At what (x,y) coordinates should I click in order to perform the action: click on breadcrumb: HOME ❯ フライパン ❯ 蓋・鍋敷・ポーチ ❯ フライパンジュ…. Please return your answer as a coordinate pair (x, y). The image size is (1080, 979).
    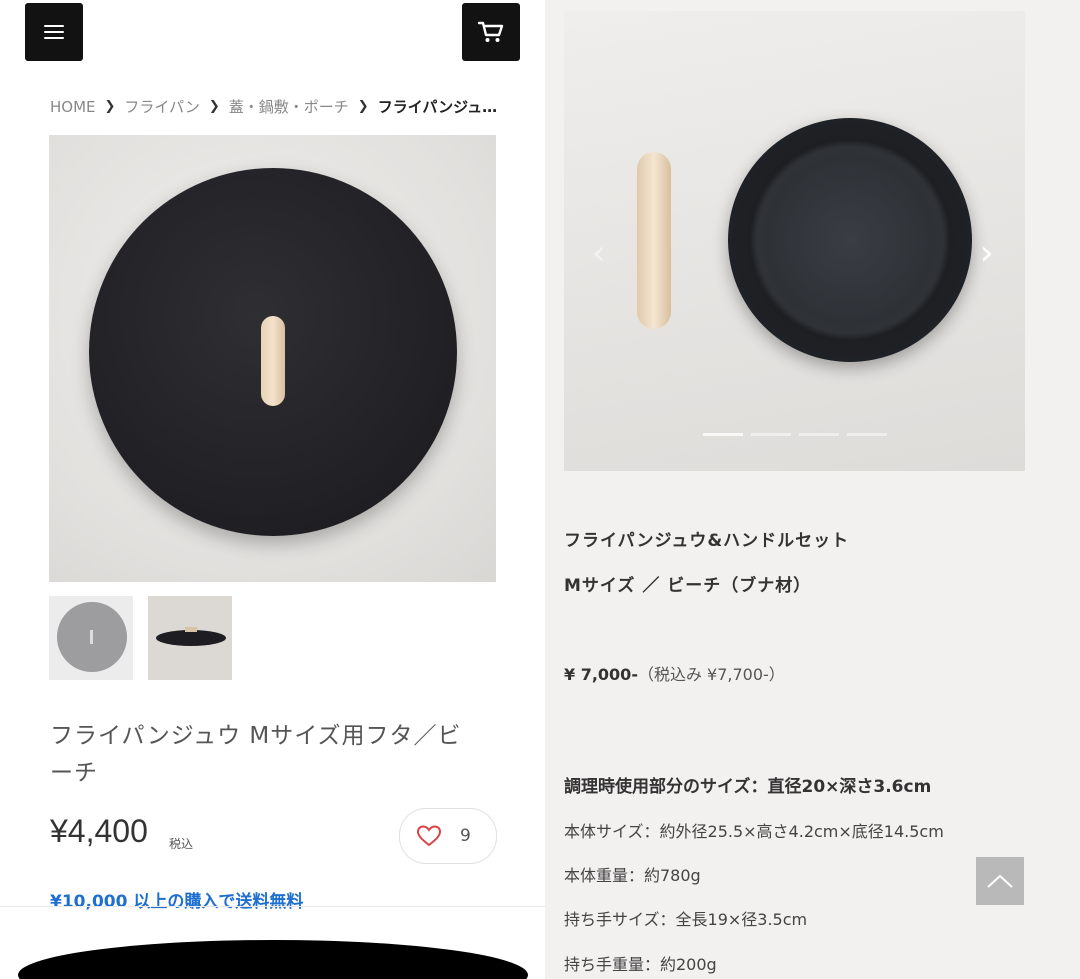
    Looking at the image, I should click on (275, 106).